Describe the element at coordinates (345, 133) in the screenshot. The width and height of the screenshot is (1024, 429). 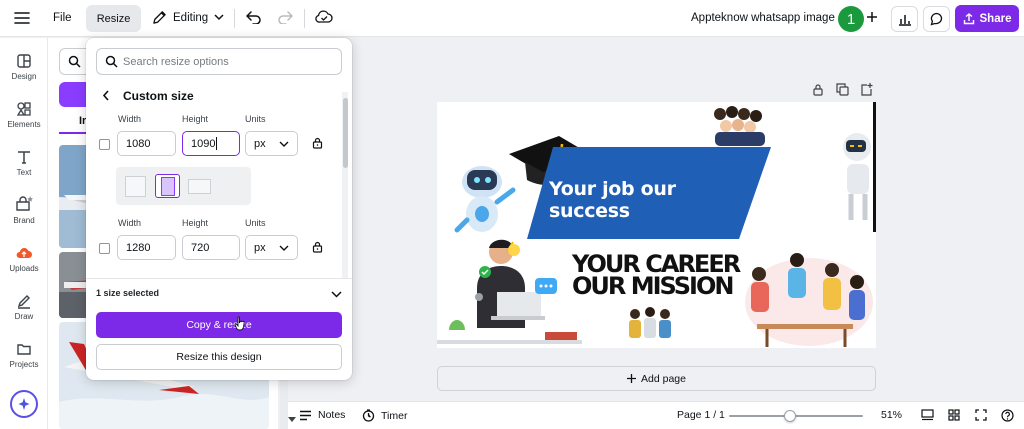
I see `scrollbar-thumb` at that location.